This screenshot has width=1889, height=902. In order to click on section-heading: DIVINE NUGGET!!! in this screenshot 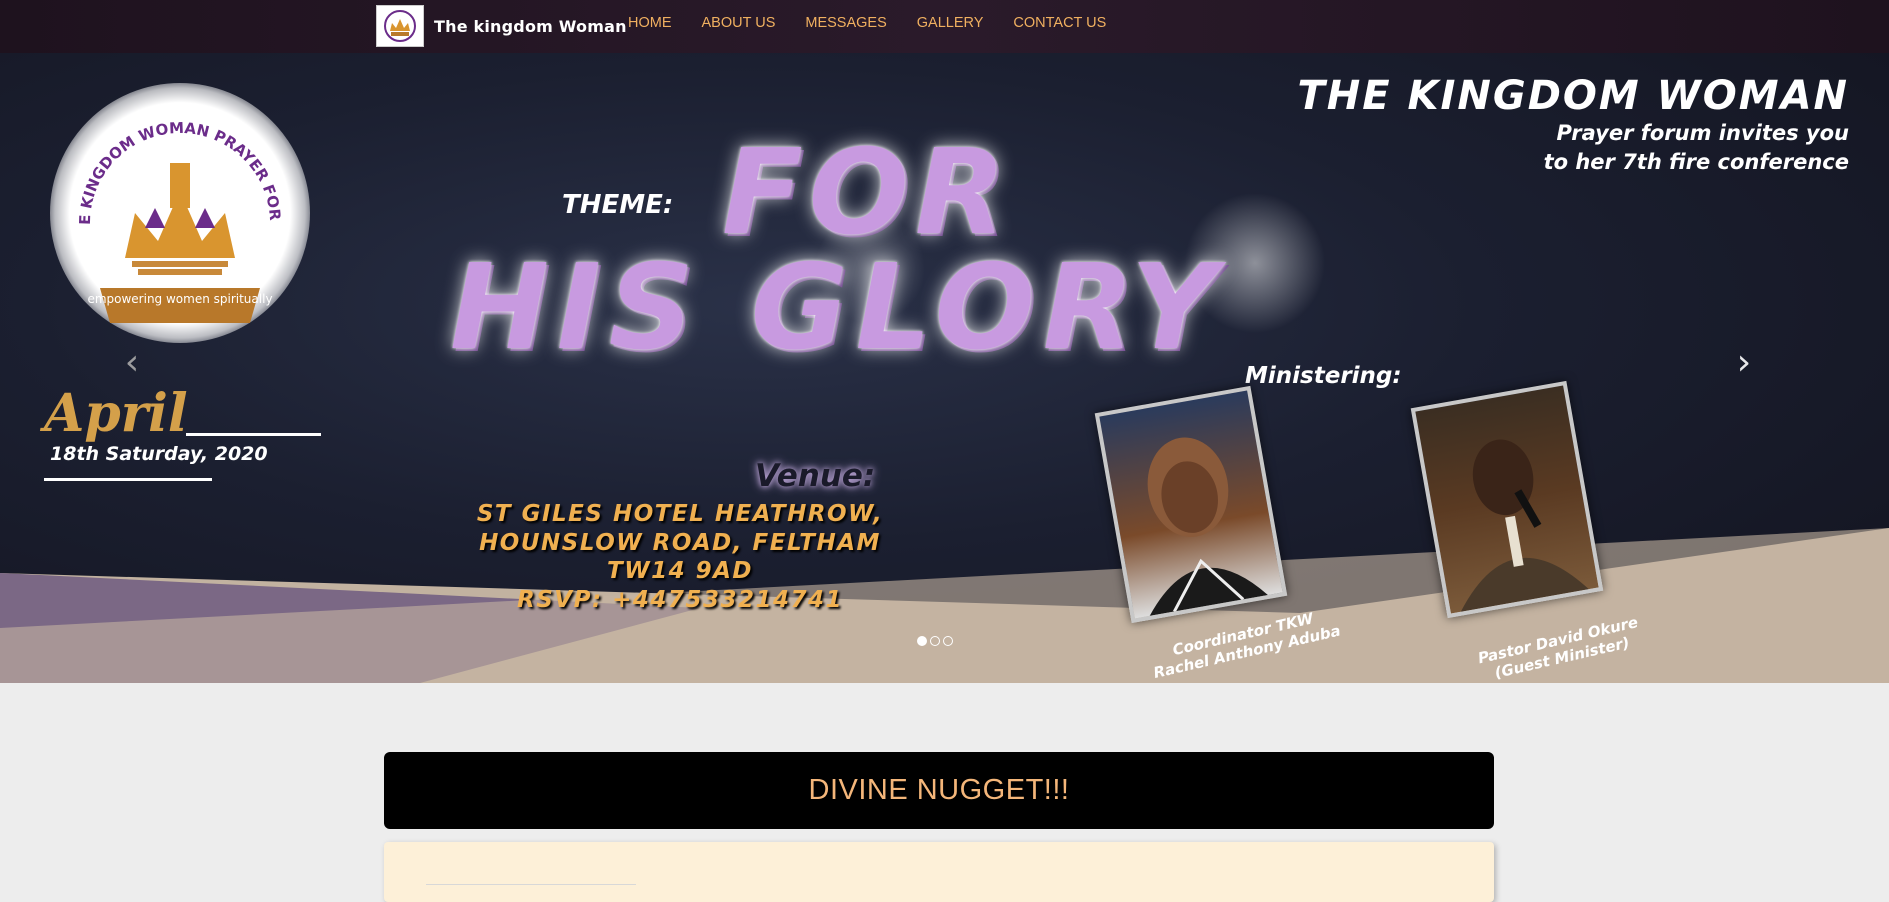, I will do `click(939, 790)`.